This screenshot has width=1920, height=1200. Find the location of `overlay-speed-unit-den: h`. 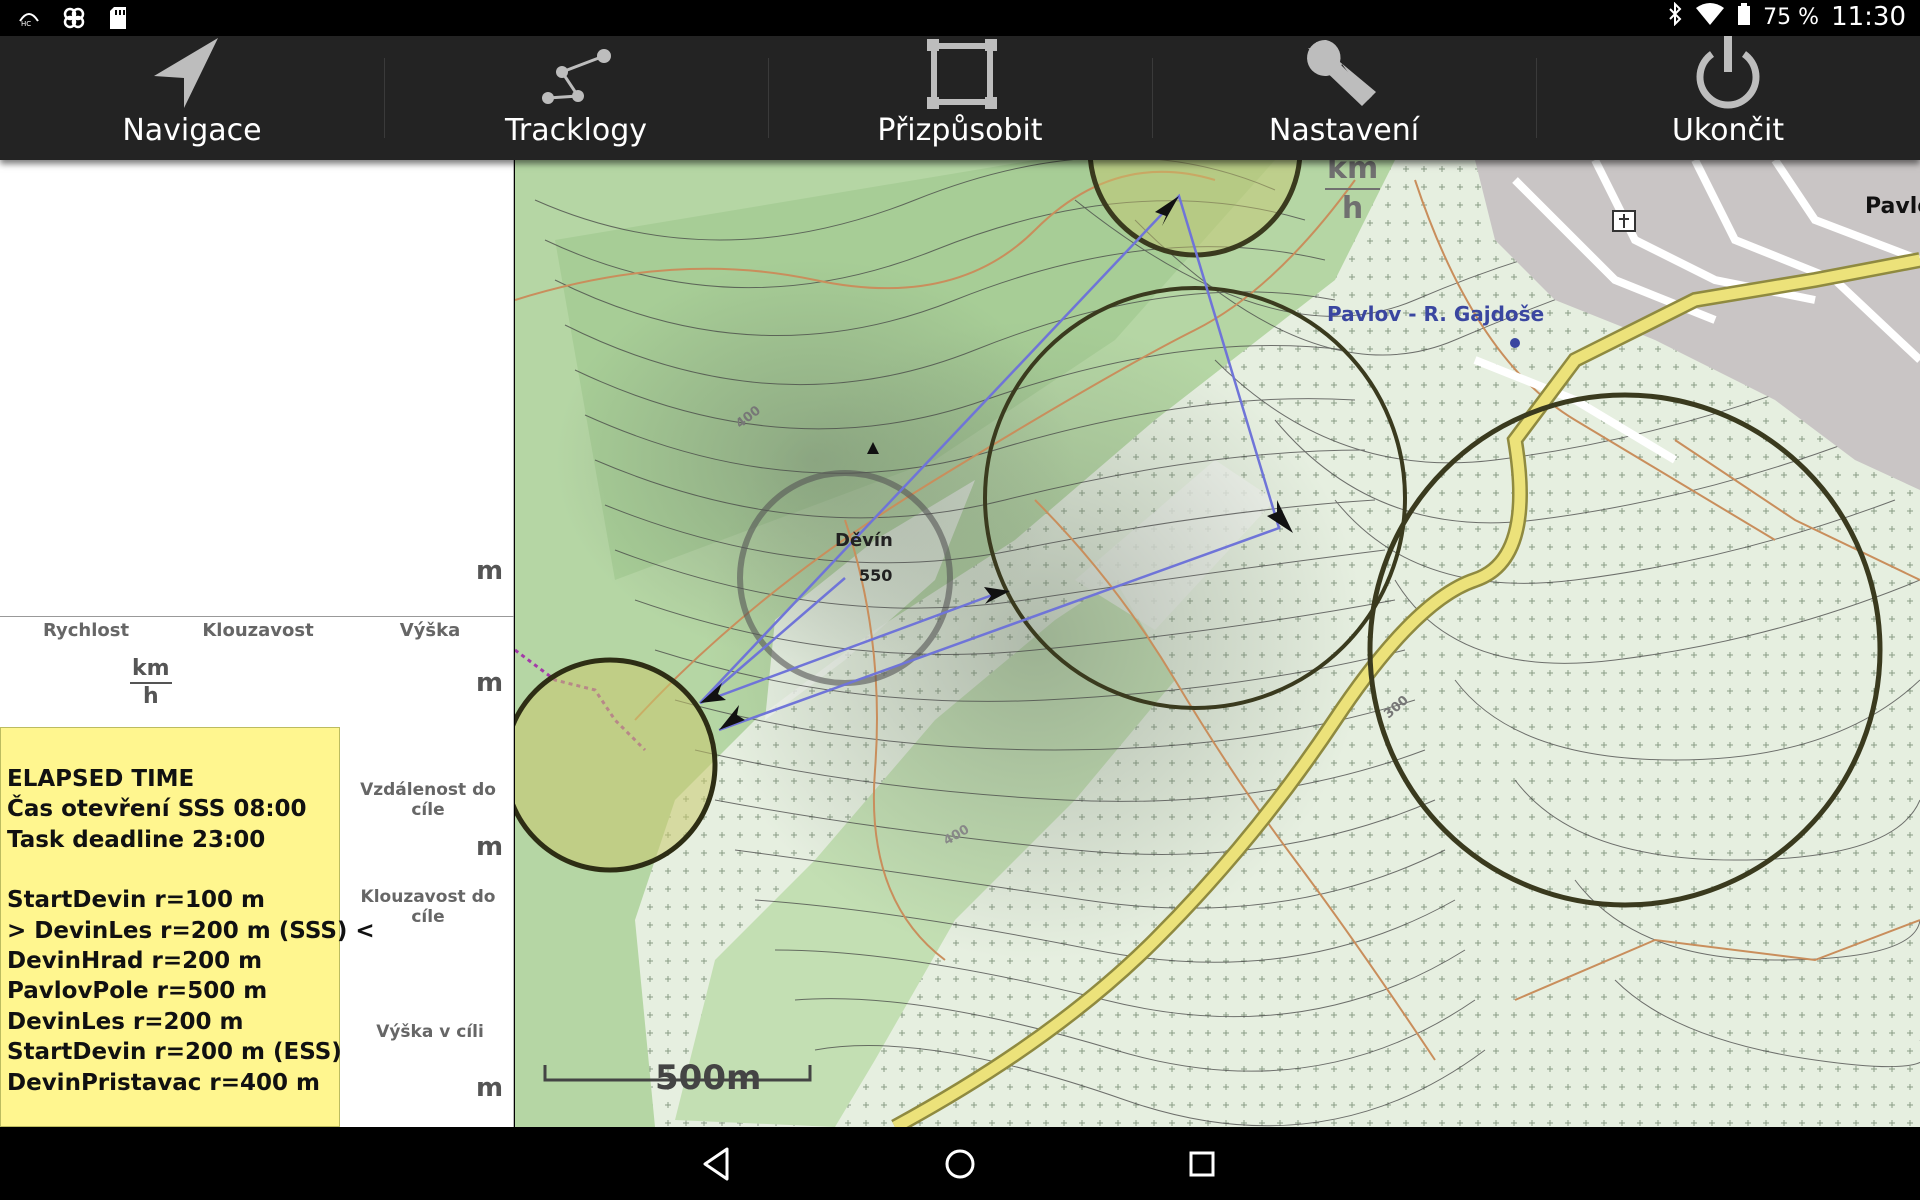

overlay-speed-unit-den: h is located at coordinates (1352, 208).